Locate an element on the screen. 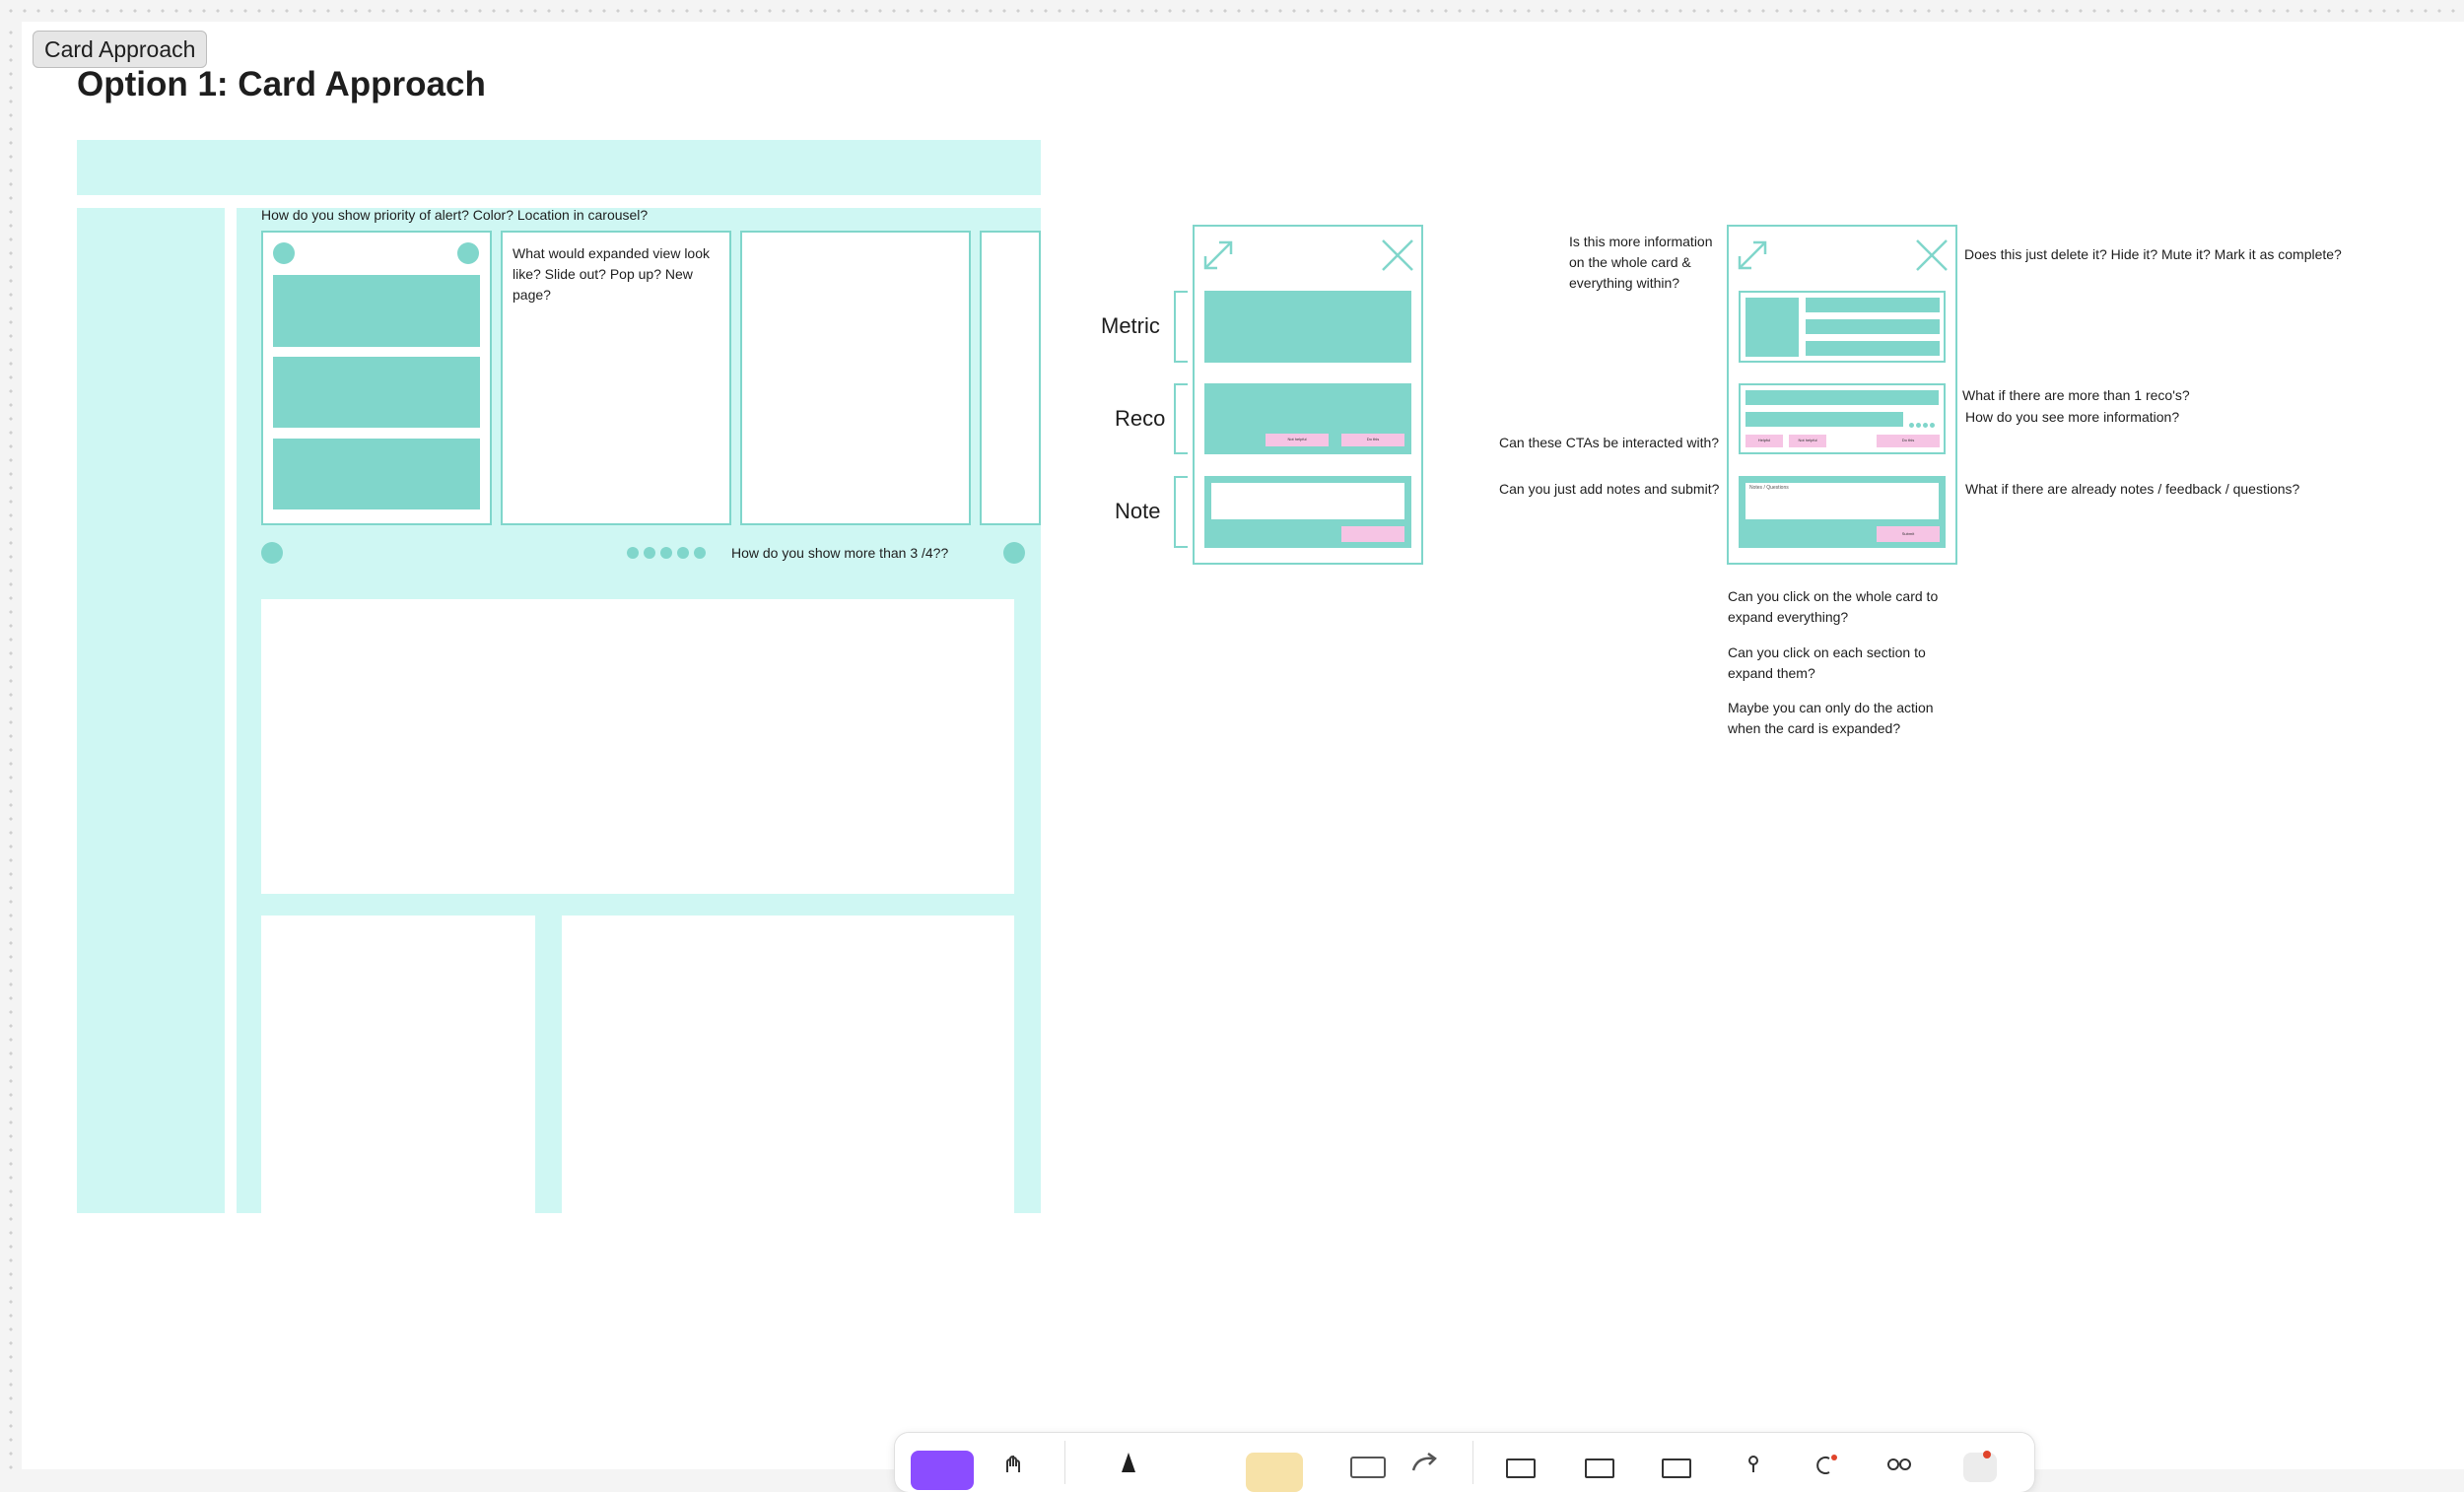 This screenshot has height=1492, width=2464. layout-icon is located at coordinates (1676, 1468).